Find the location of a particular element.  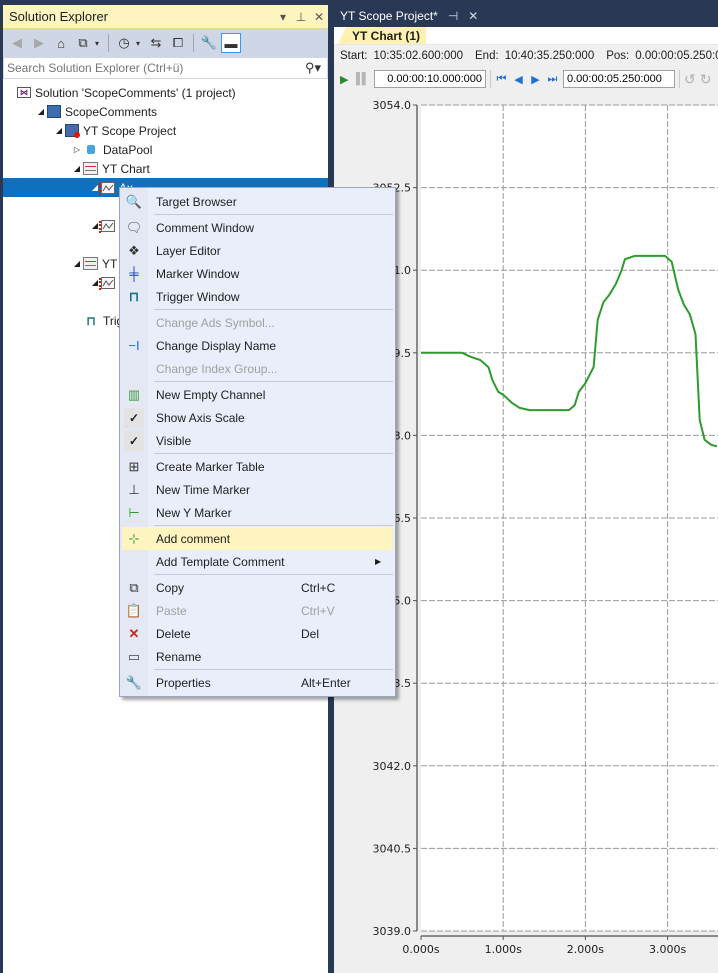

tree-node: ◢ ScopeComments is located at coordinates (165, 111).